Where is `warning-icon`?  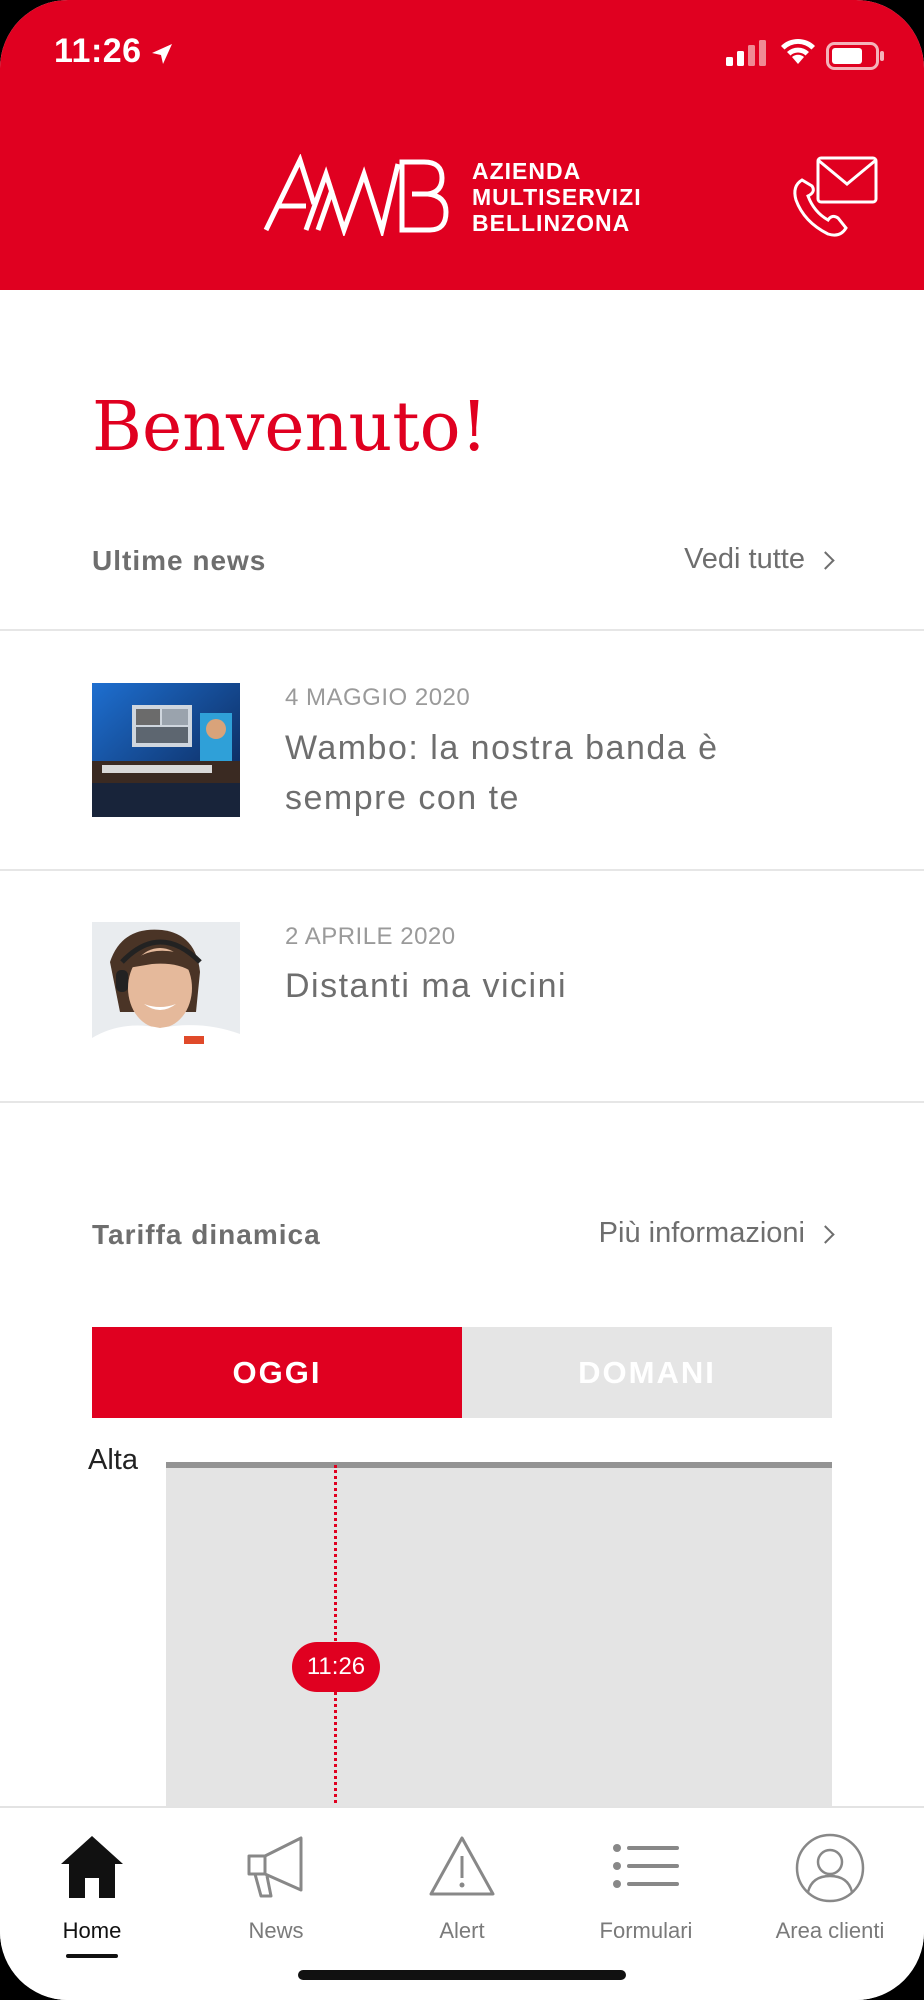
warning-icon is located at coordinates (462, 1866).